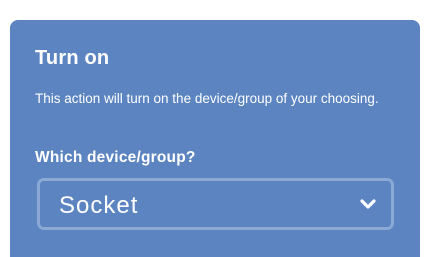  I want to click on action-title: Turn on, so click(72, 58).